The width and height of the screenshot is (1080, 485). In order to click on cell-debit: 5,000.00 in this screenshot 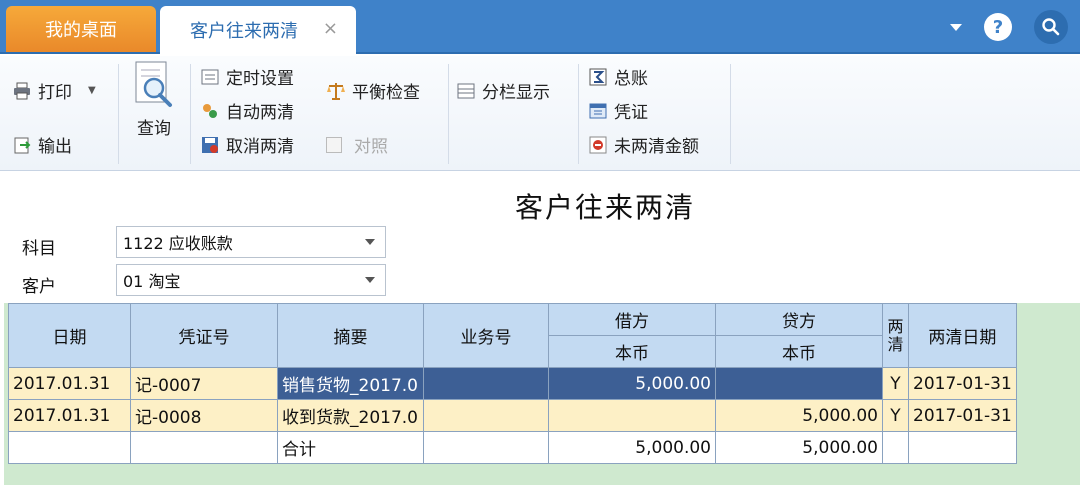, I will do `click(632, 383)`.